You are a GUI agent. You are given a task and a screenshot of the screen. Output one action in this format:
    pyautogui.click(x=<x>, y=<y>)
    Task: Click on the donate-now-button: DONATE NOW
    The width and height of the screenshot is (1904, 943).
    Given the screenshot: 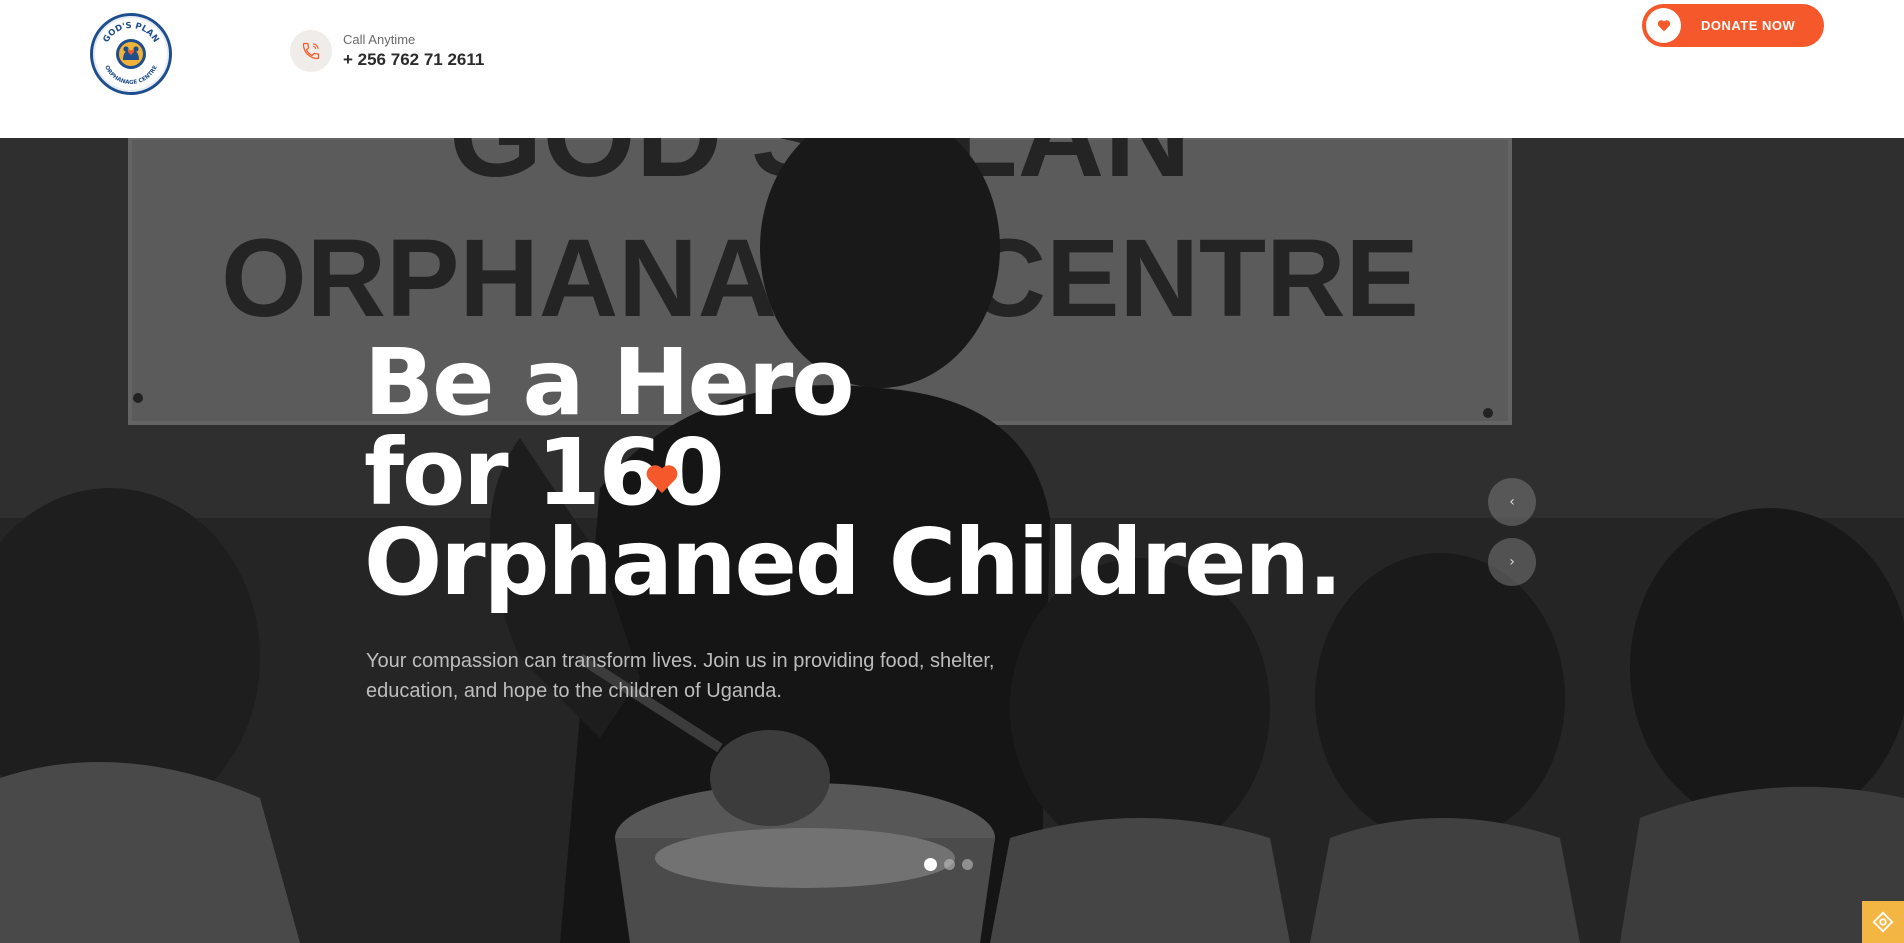 What is the action you would take?
    pyautogui.click(x=1733, y=25)
    